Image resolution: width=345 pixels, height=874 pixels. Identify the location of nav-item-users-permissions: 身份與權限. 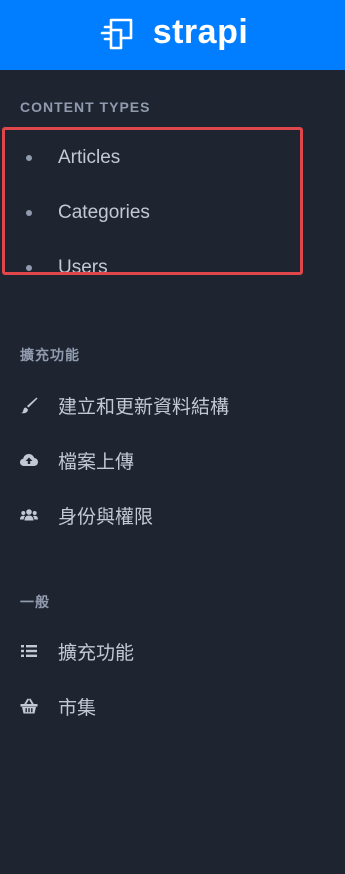
(152, 515).